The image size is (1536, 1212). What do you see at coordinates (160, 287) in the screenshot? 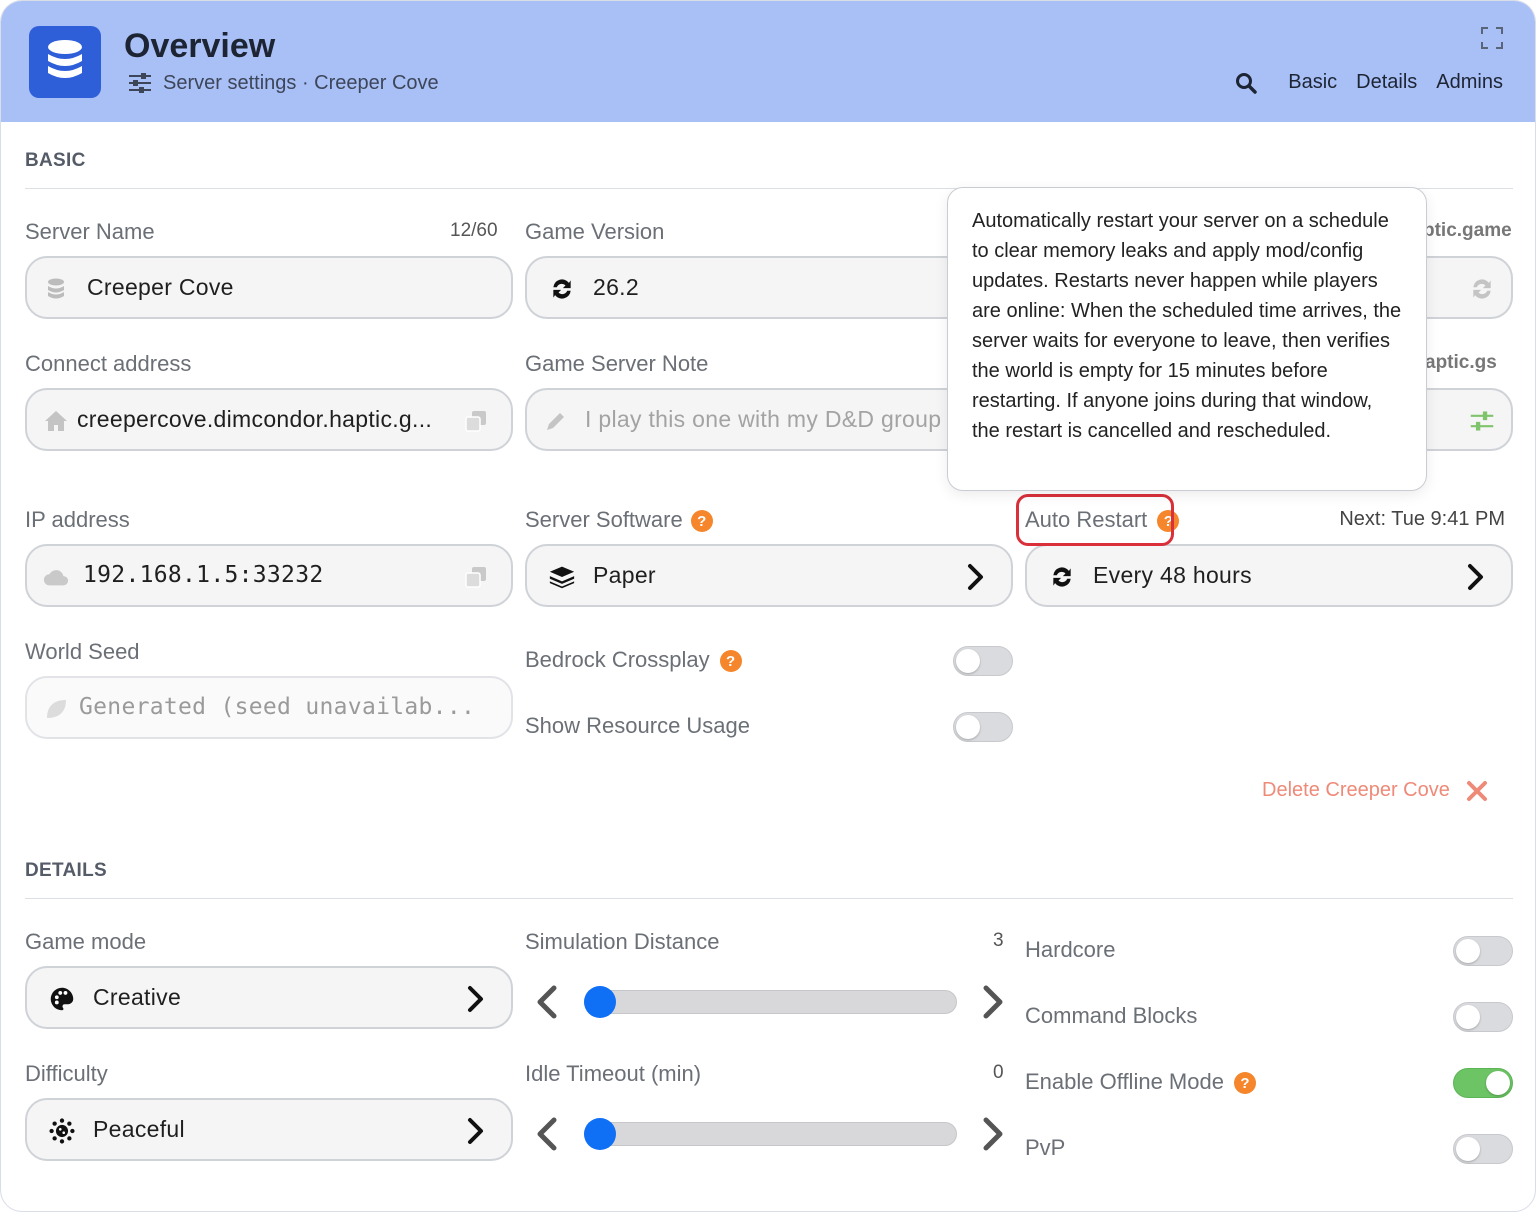
I see `server-name-value: Creeper Cove` at bounding box center [160, 287].